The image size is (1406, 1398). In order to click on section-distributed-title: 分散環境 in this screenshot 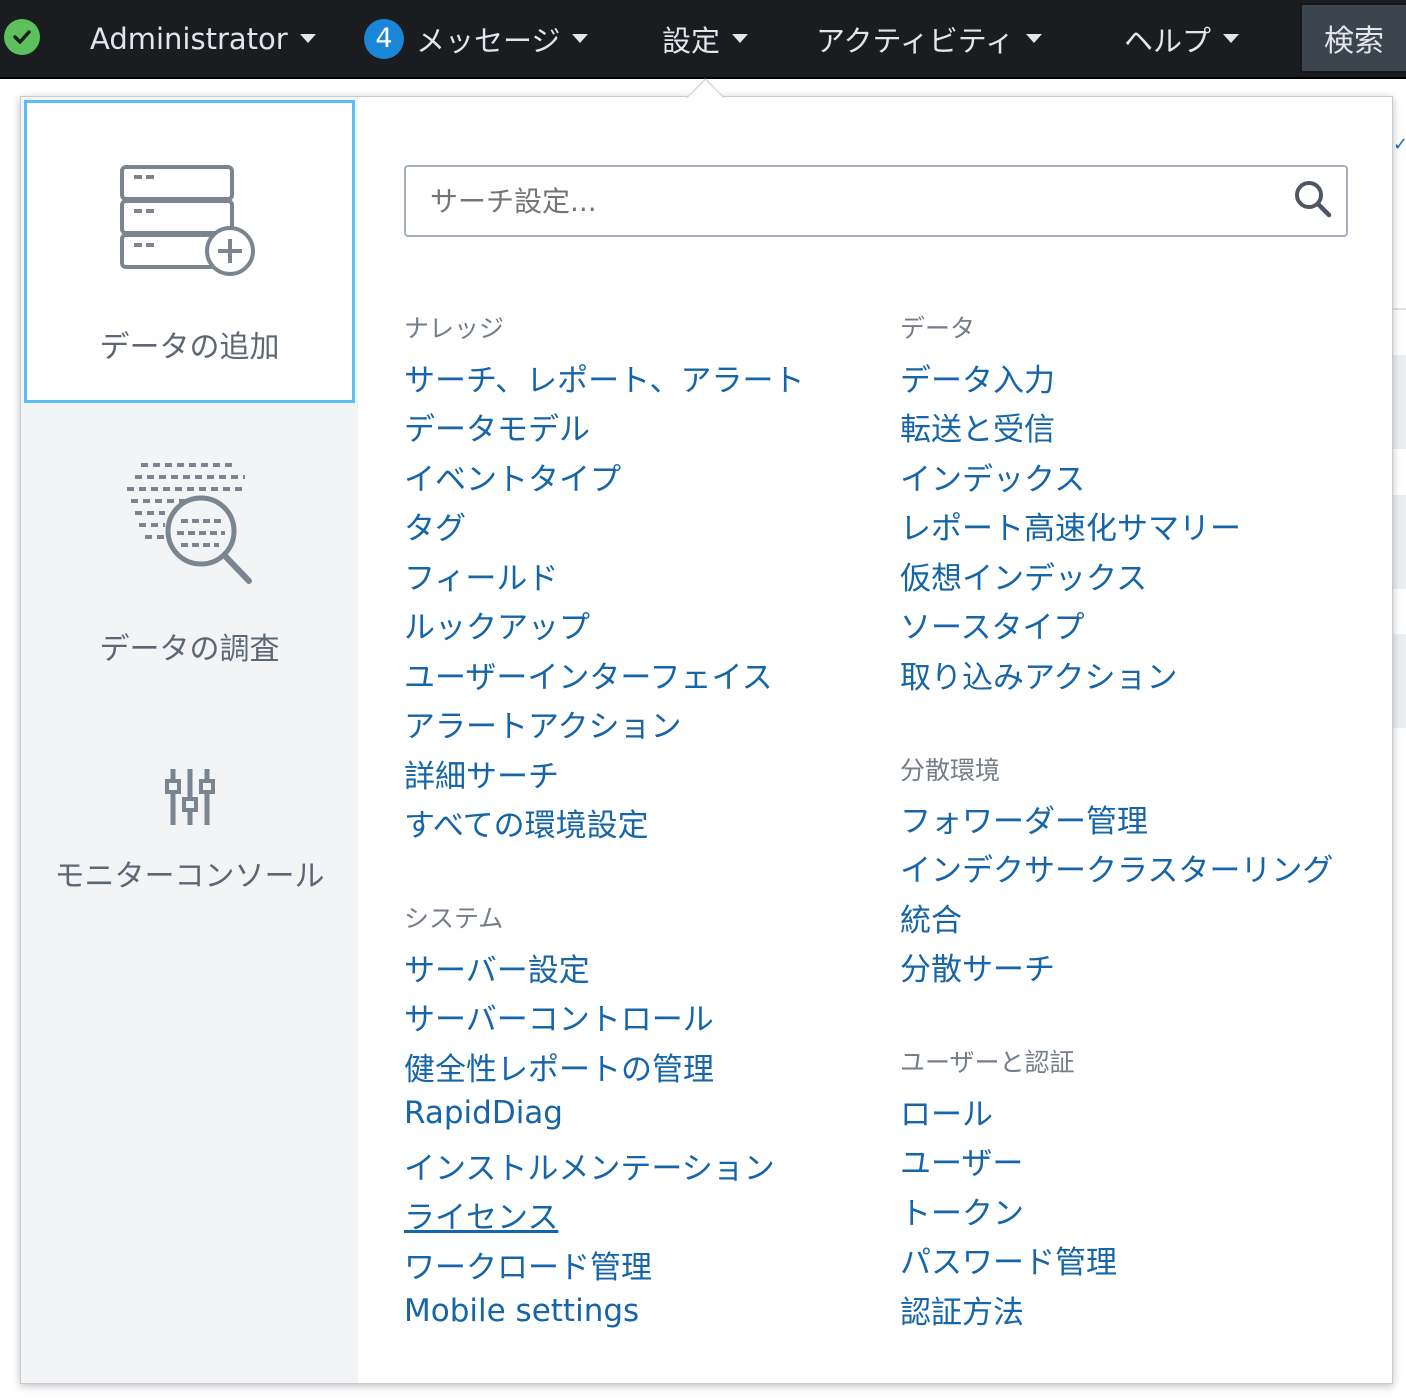, I will do `click(950, 770)`.